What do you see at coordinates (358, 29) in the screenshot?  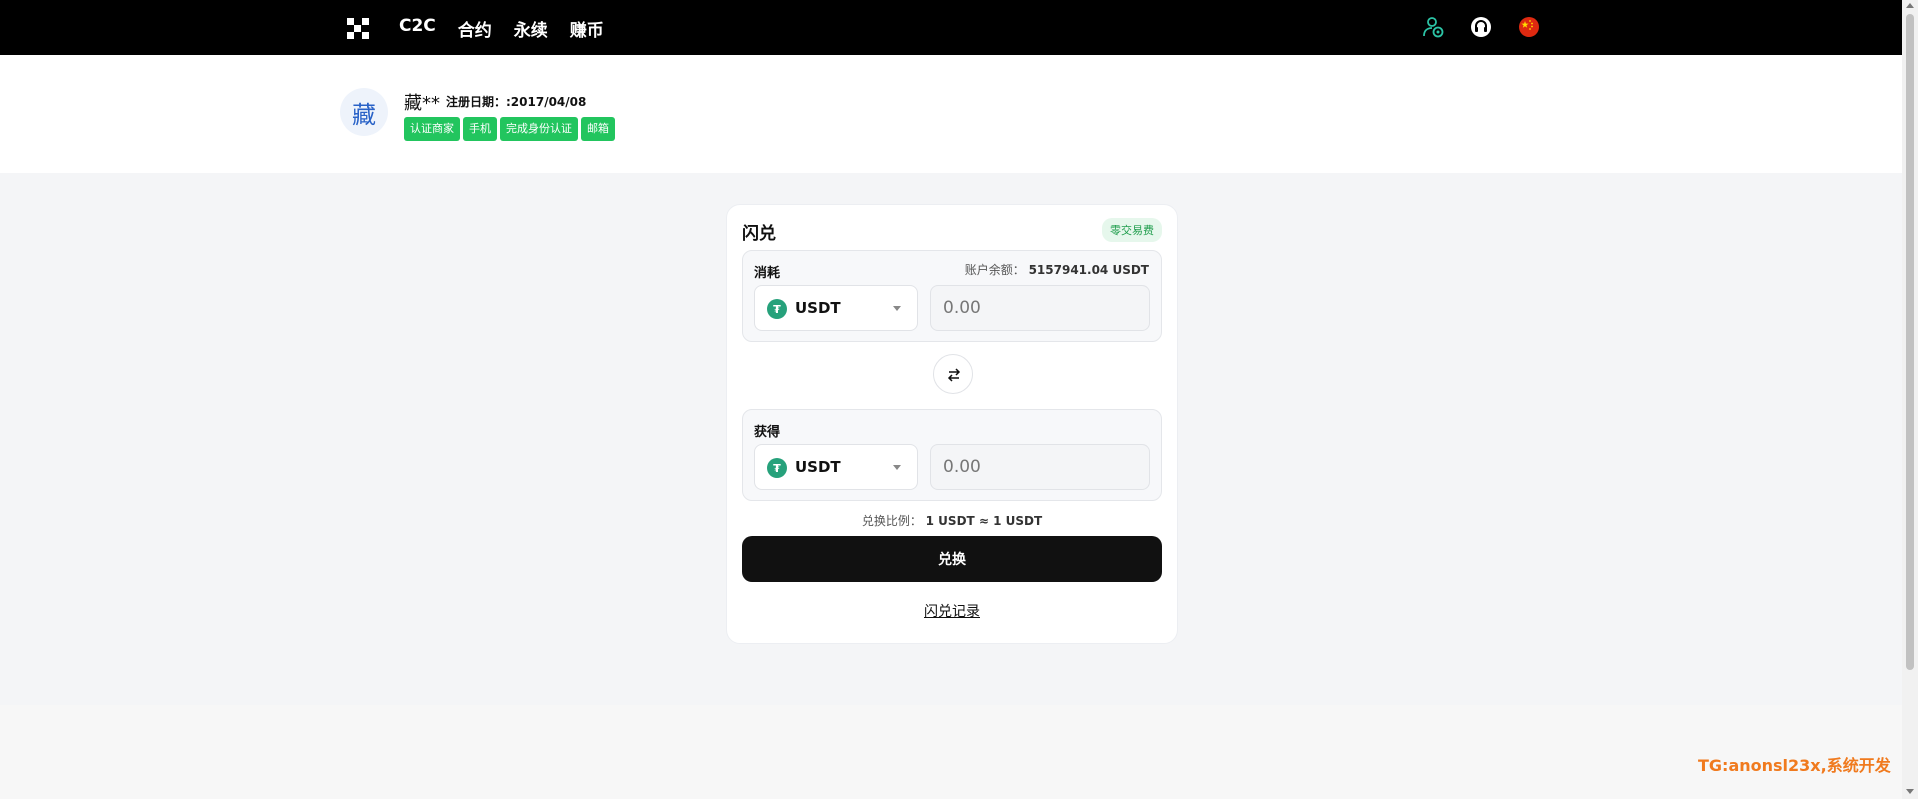 I see `okx-logo-icon` at bounding box center [358, 29].